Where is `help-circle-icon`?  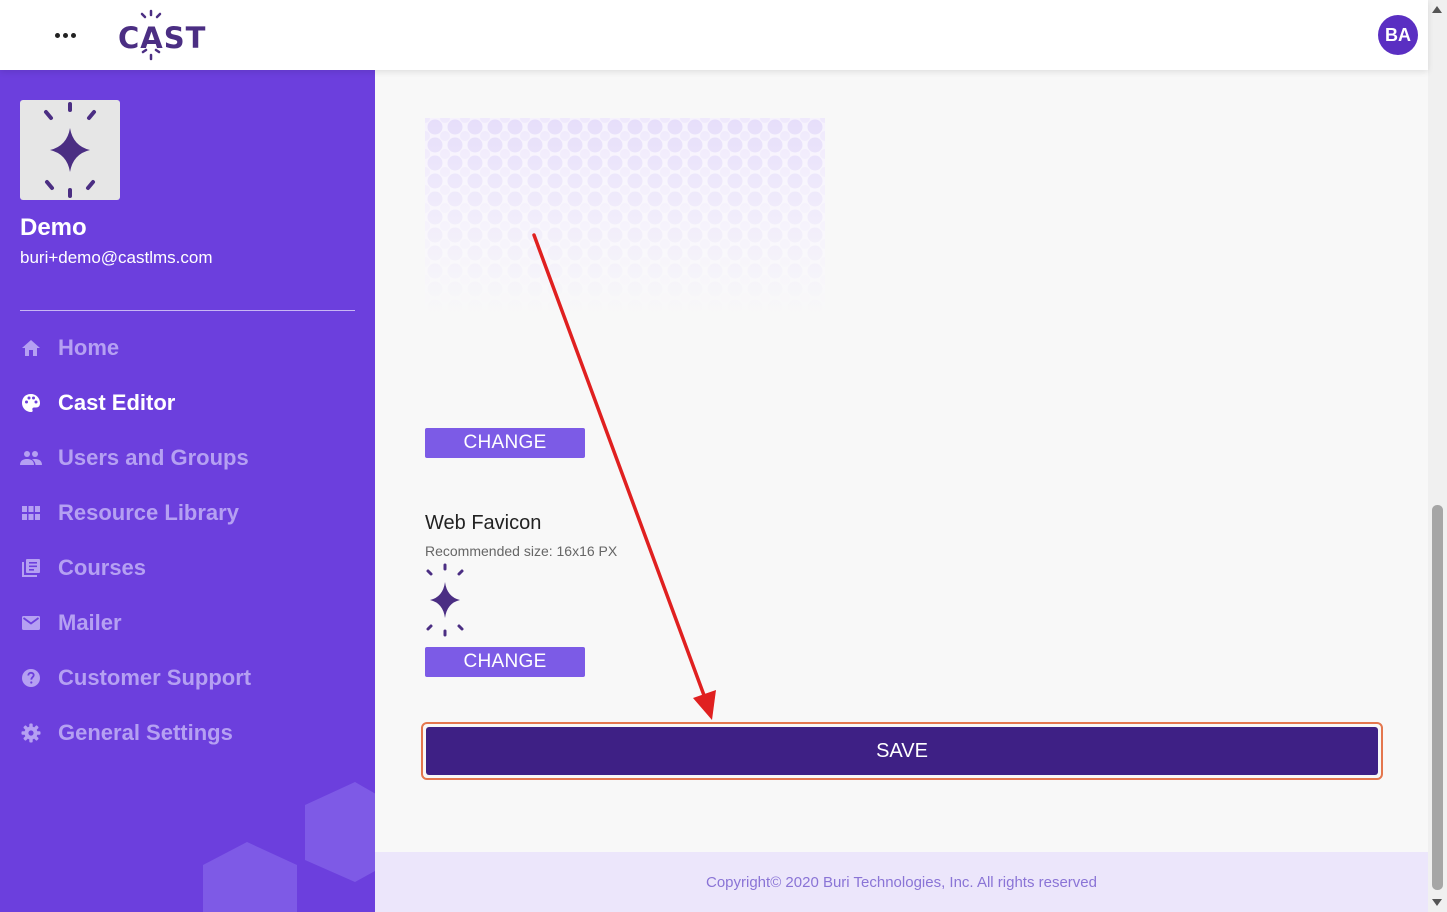 help-circle-icon is located at coordinates (31, 678).